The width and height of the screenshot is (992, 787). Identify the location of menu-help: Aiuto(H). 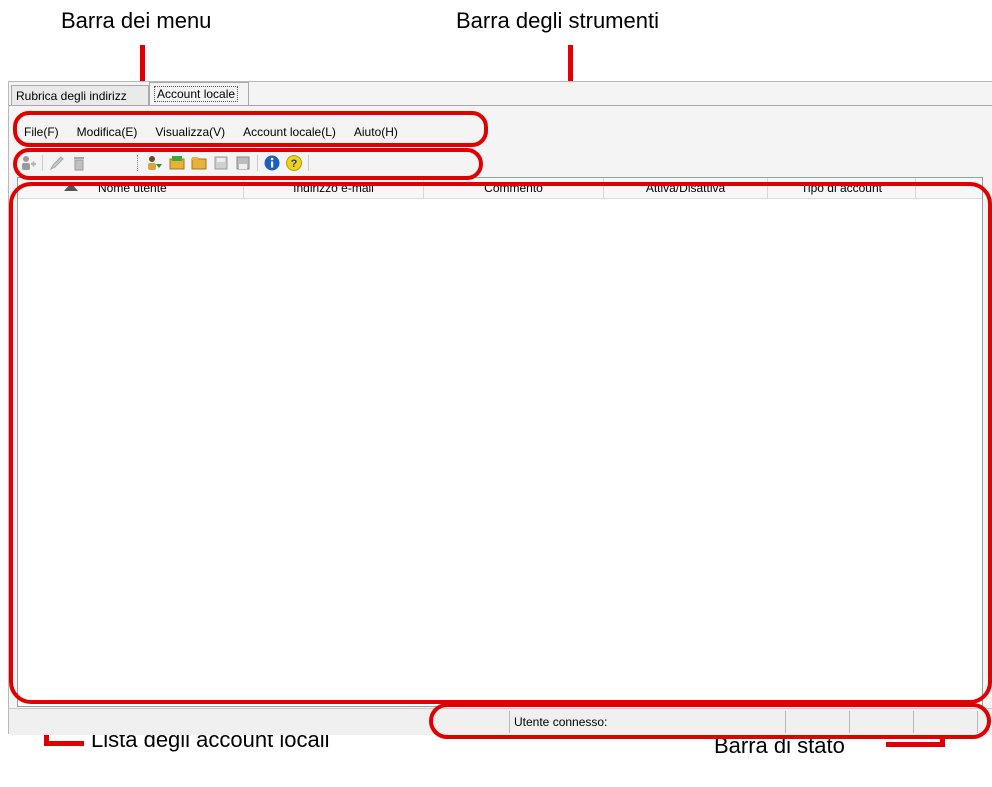
(376, 132).